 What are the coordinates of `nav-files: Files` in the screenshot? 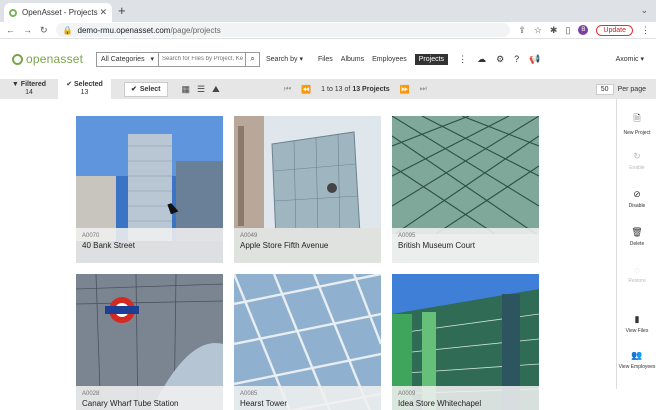 It's located at (325, 59).